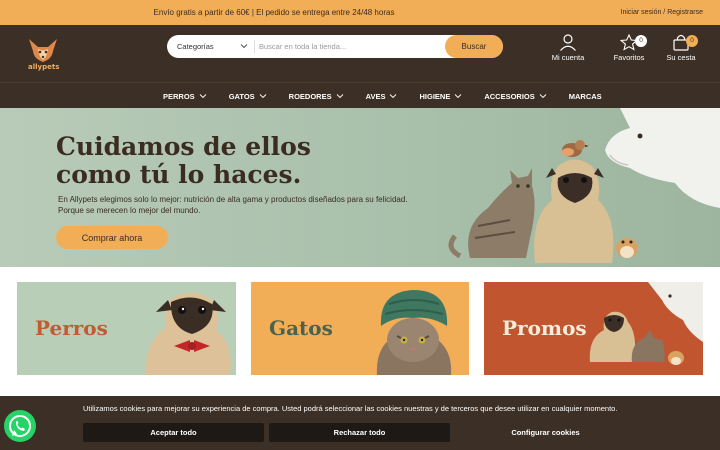 The width and height of the screenshot is (720, 450). Describe the element at coordinates (681, 57) in the screenshot. I see `cart-label: Su cesta` at that location.